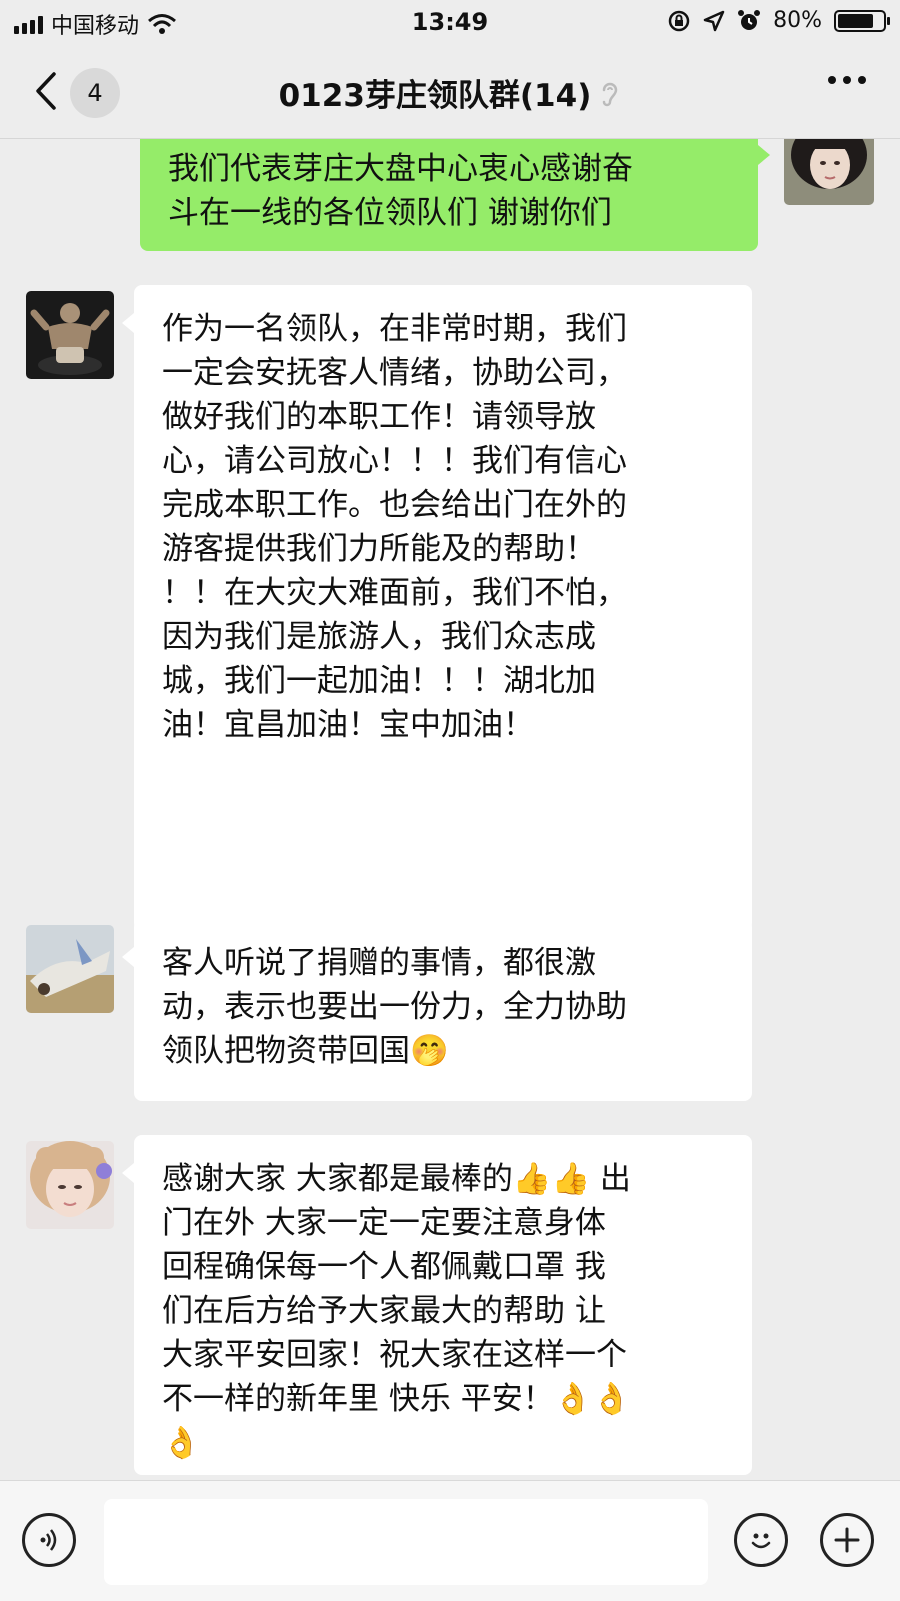 This screenshot has width=900, height=1601. What do you see at coordinates (95, 93) in the screenshot?
I see `unread-count-badge: 4` at bounding box center [95, 93].